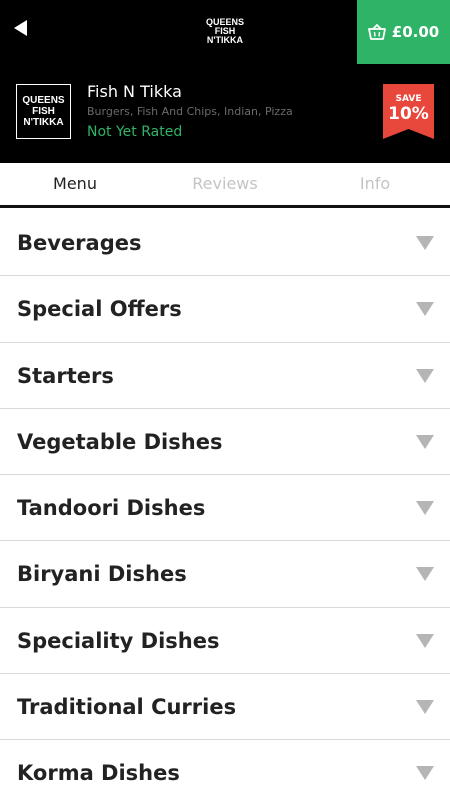 The width and height of the screenshot is (450, 800). What do you see at coordinates (20, 28) in the screenshot?
I see `back-arrow-icon` at bounding box center [20, 28].